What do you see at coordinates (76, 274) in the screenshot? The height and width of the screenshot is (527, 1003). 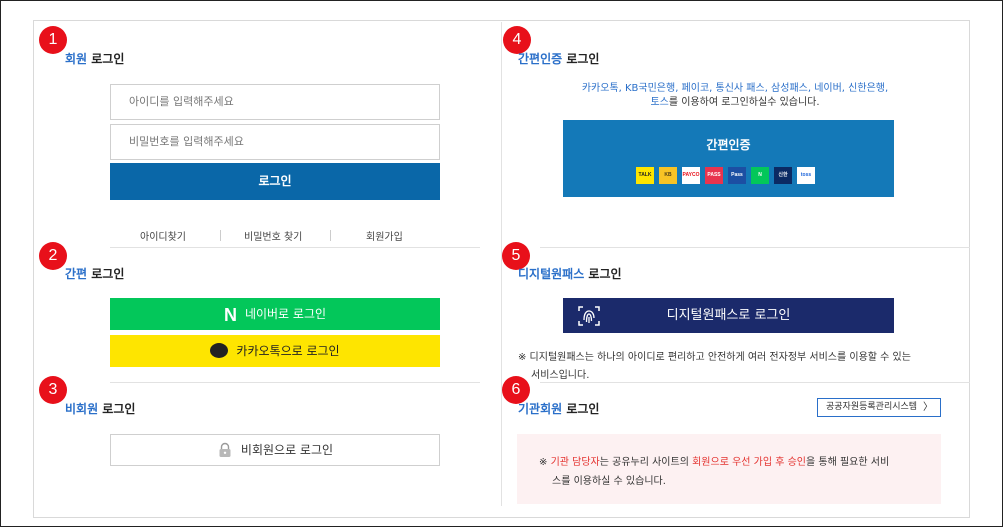 I see `title-highlight: 간편` at bounding box center [76, 274].